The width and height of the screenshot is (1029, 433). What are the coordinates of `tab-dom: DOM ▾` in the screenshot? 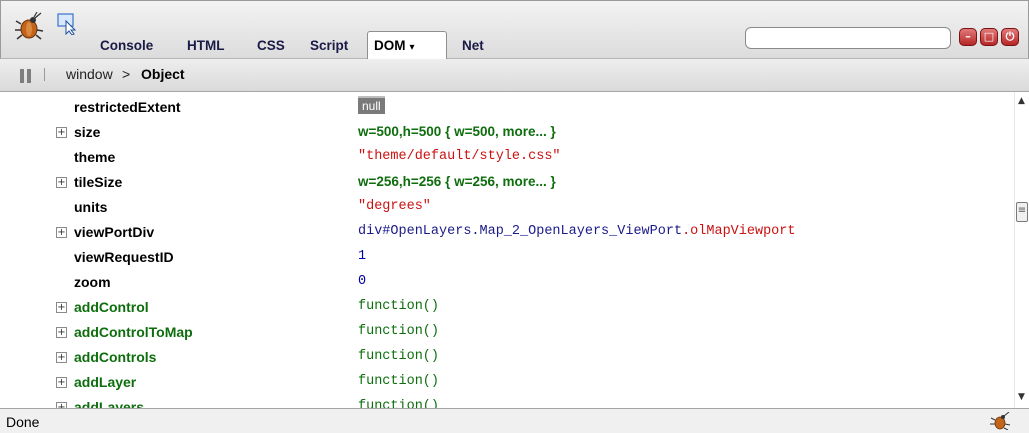 It's located at (407, 45).